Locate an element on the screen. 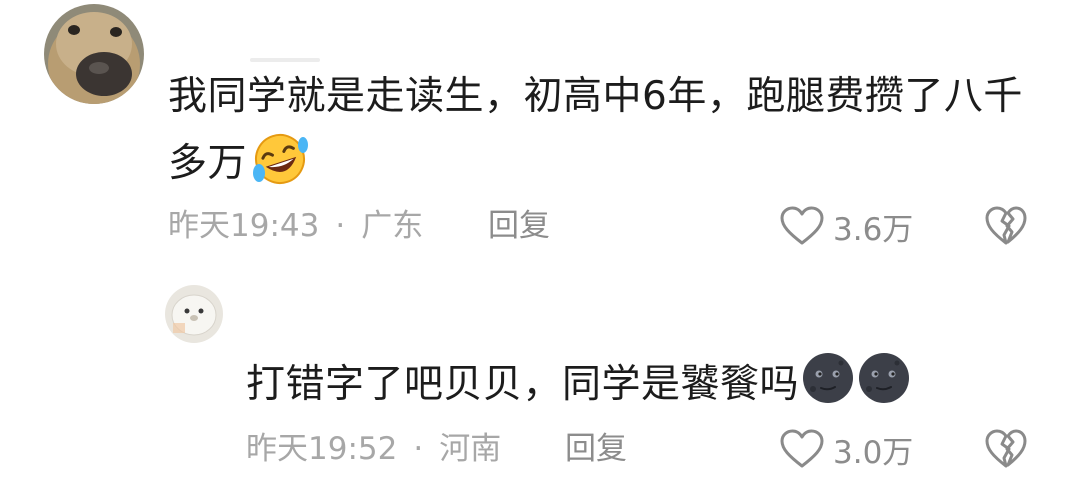 This screenshot has width=1080, height=493. comment-1-meta: 昨天19:43 · 广东 is located at coordinates (295, 226).